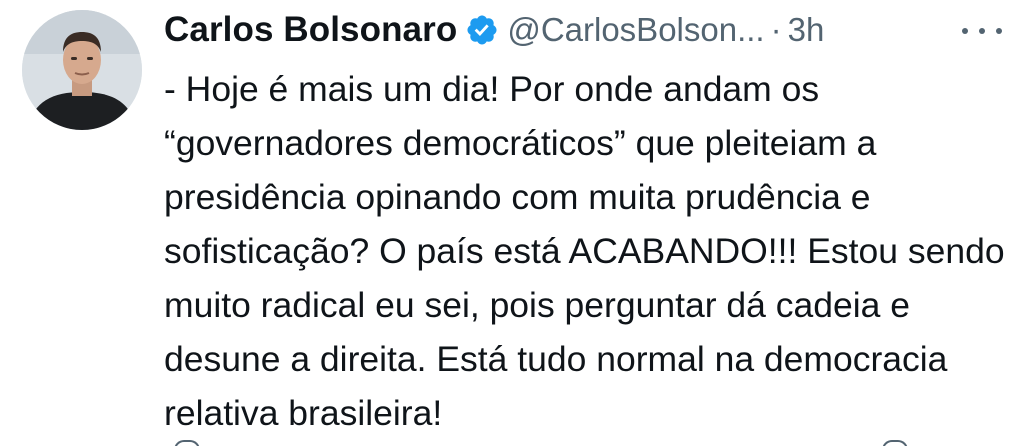 The width and height of the screenshot is (1024, 446). I want to click on share-icon, so click(895, 443).